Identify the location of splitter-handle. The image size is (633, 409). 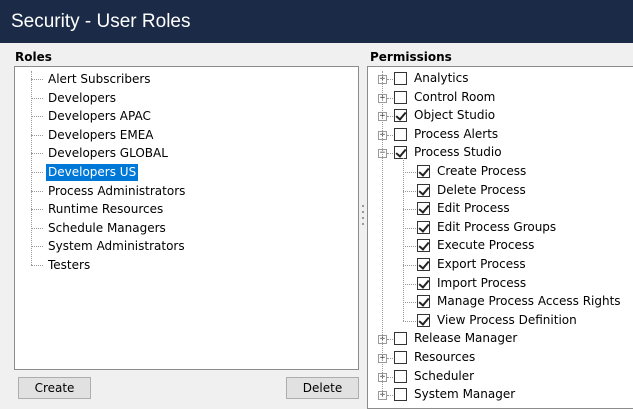
(363, 220).